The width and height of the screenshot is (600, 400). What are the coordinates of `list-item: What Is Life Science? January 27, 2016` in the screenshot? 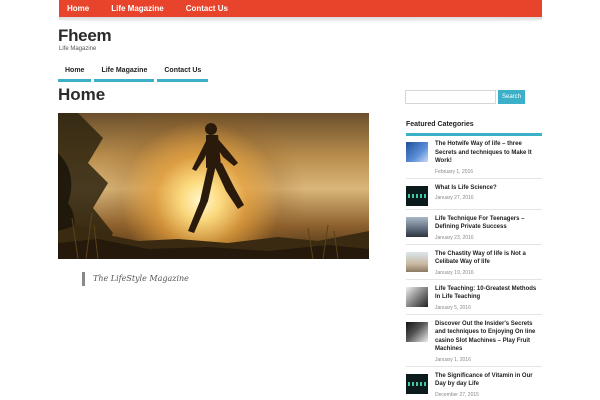 It's located at (474, 196).